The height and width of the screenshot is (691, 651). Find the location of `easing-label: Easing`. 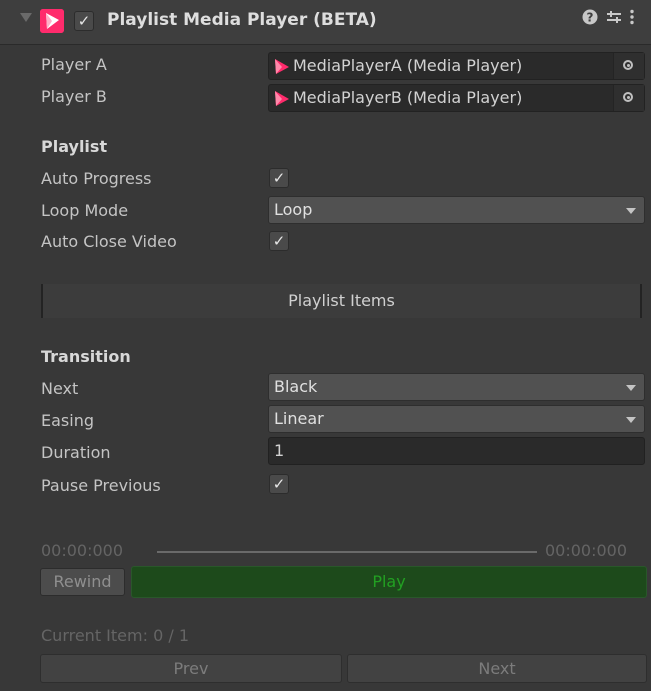

easing-label: Easing is located at coordinates (67, 420).